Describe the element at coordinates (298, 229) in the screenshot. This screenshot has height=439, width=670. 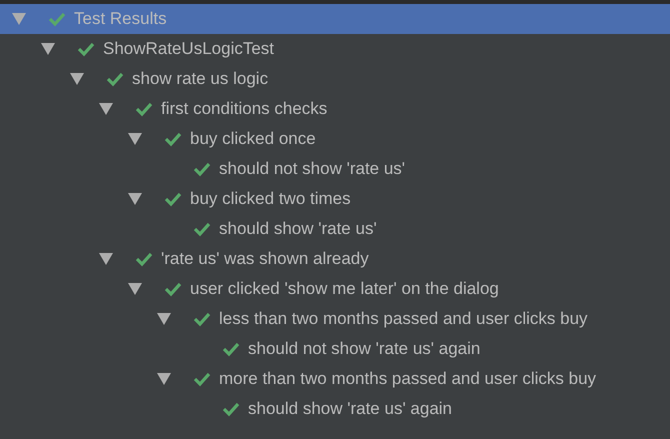
I see `test-name: should show 'rate us'` at that location.